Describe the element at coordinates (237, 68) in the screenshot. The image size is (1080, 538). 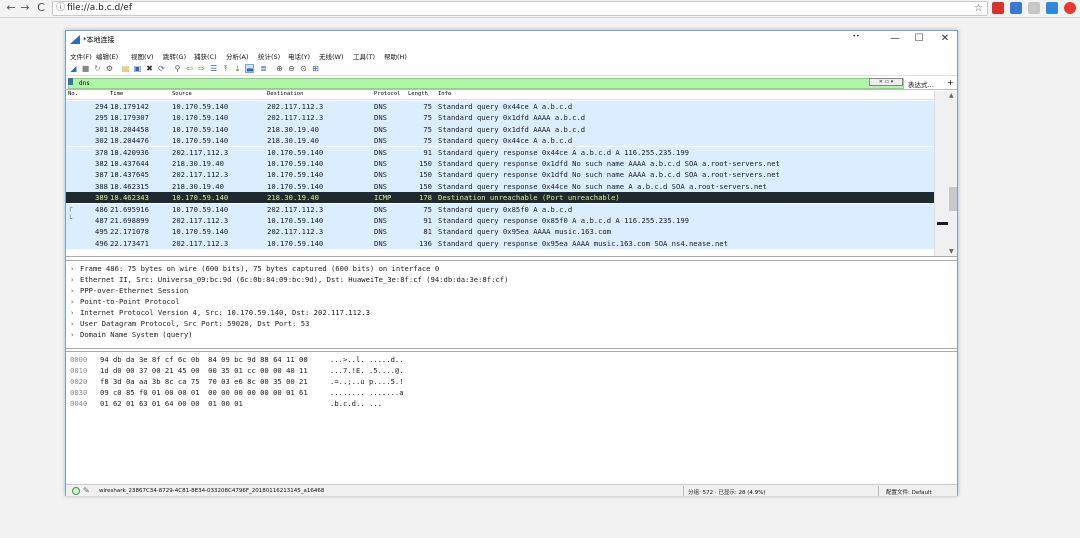
I see `last-packet-icon: ⤓` at that location.